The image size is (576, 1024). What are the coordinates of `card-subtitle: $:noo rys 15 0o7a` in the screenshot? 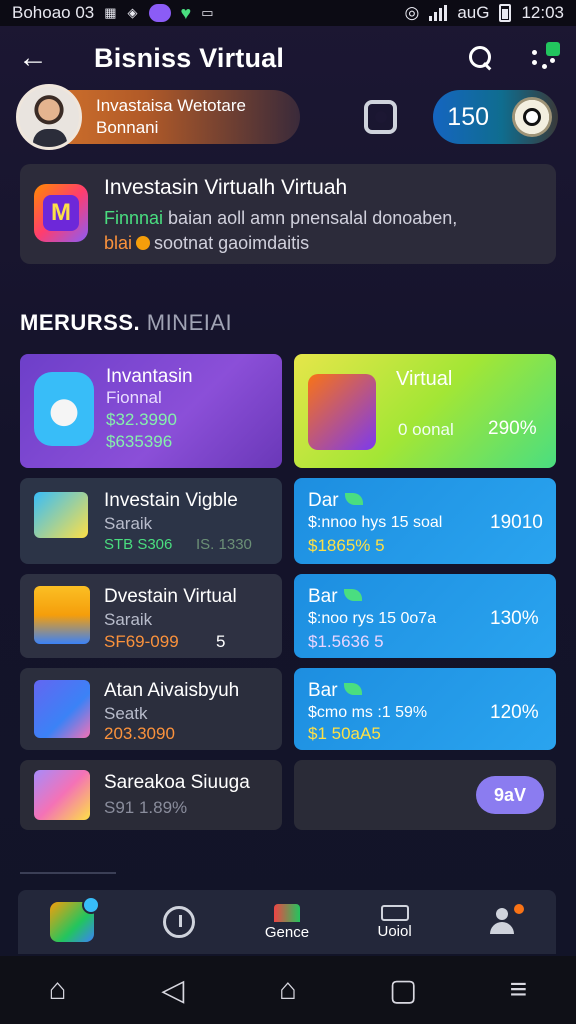 It's located at (372, 618).